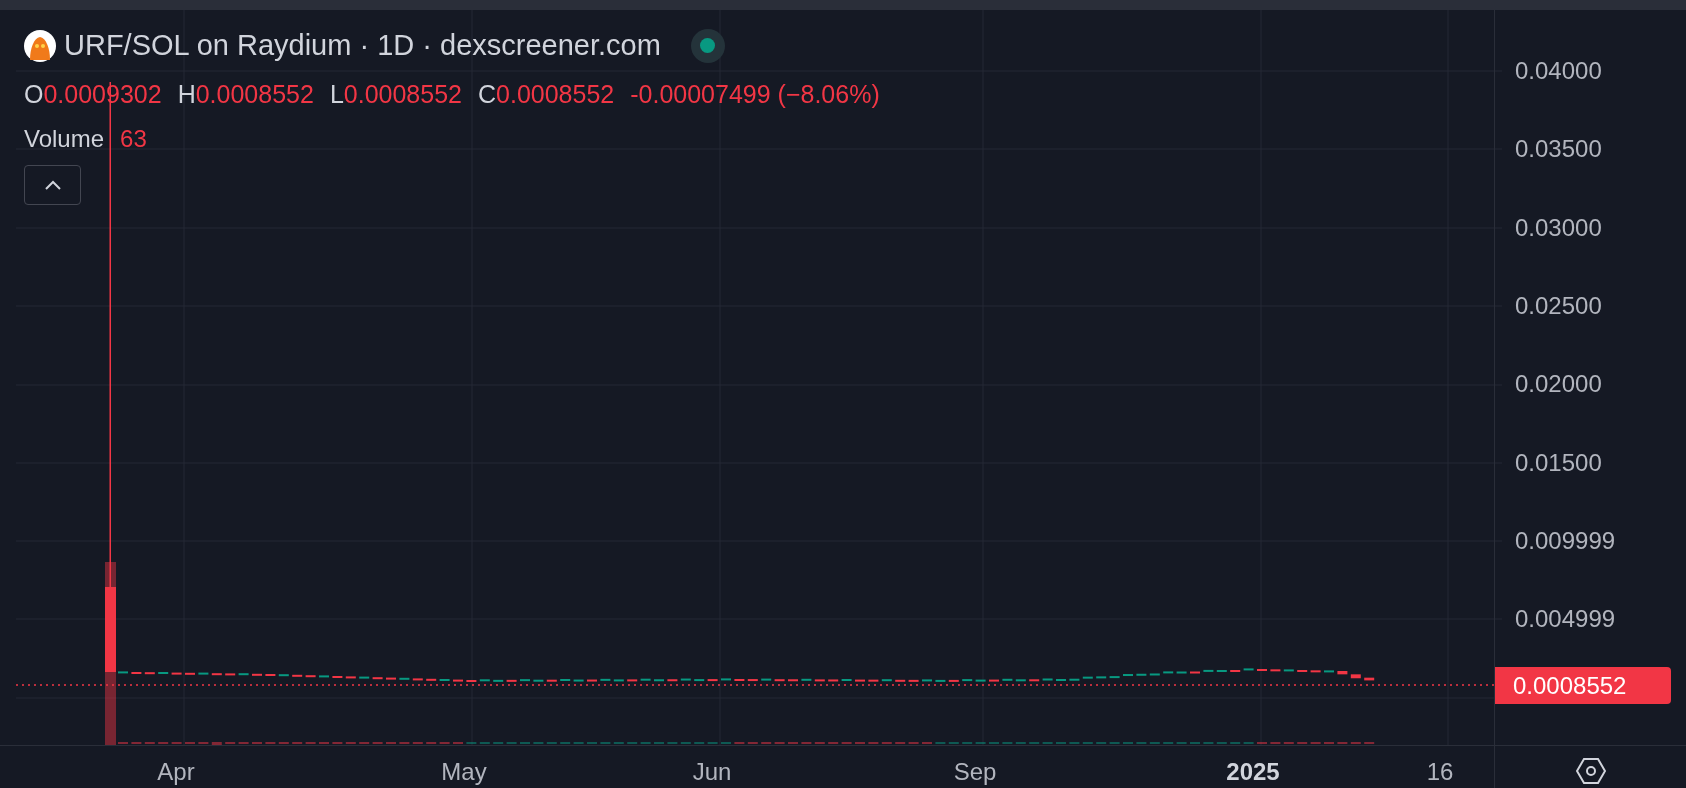 The height and width of the screenshot is (788, 1686). What do you see at coordinates (1565, 540) in the screenshot?
I see `price-tick-label: 0.009999` at bounding box center [1565, 540].